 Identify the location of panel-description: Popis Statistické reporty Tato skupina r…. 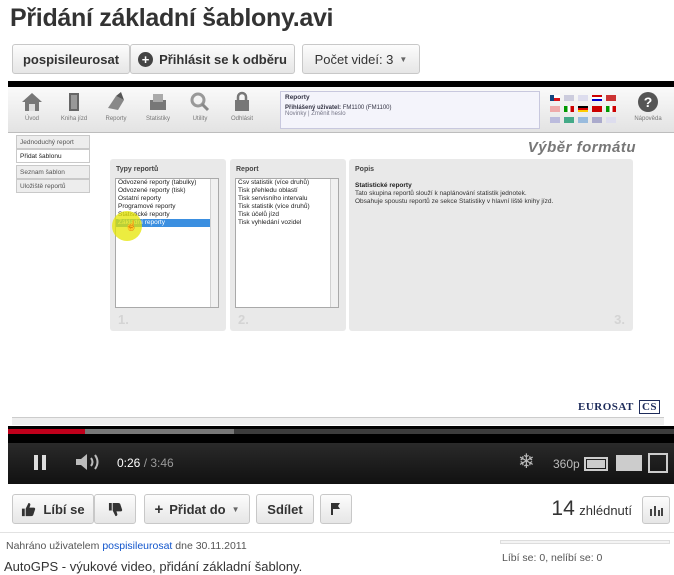
(491, 245).